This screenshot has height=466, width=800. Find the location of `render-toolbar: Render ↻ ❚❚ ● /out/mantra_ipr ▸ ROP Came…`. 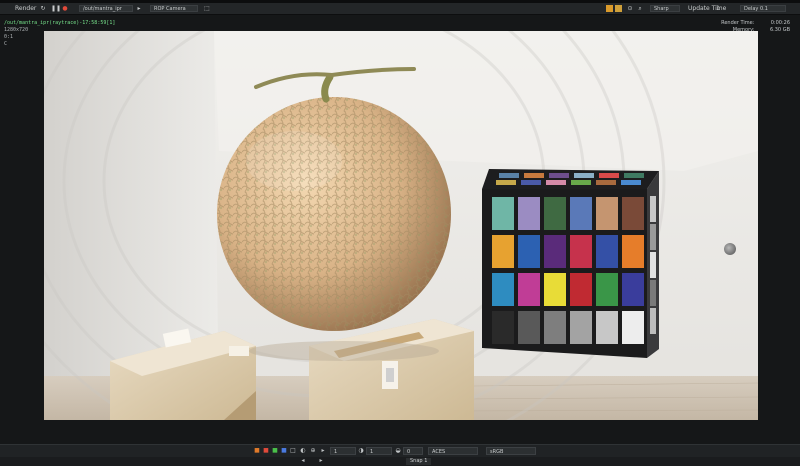

render-toolbar: Render ↻ ❚❚ ● /out/mantra_ipr ▸ ROP Came… is located at coordinates (400, 9).